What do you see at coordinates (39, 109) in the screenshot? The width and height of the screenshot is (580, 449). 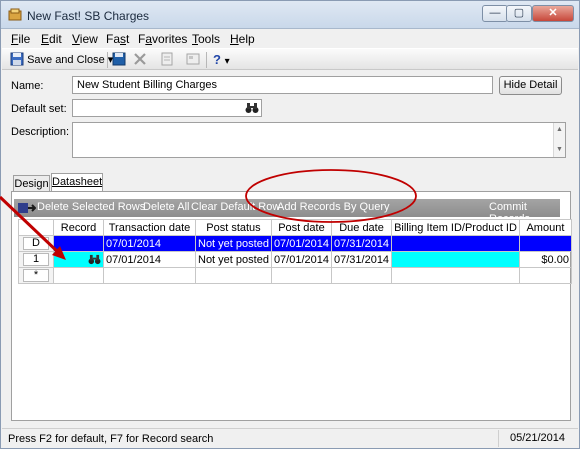 I see `default-set-label: Default set:` at bounding box center [39, 109].